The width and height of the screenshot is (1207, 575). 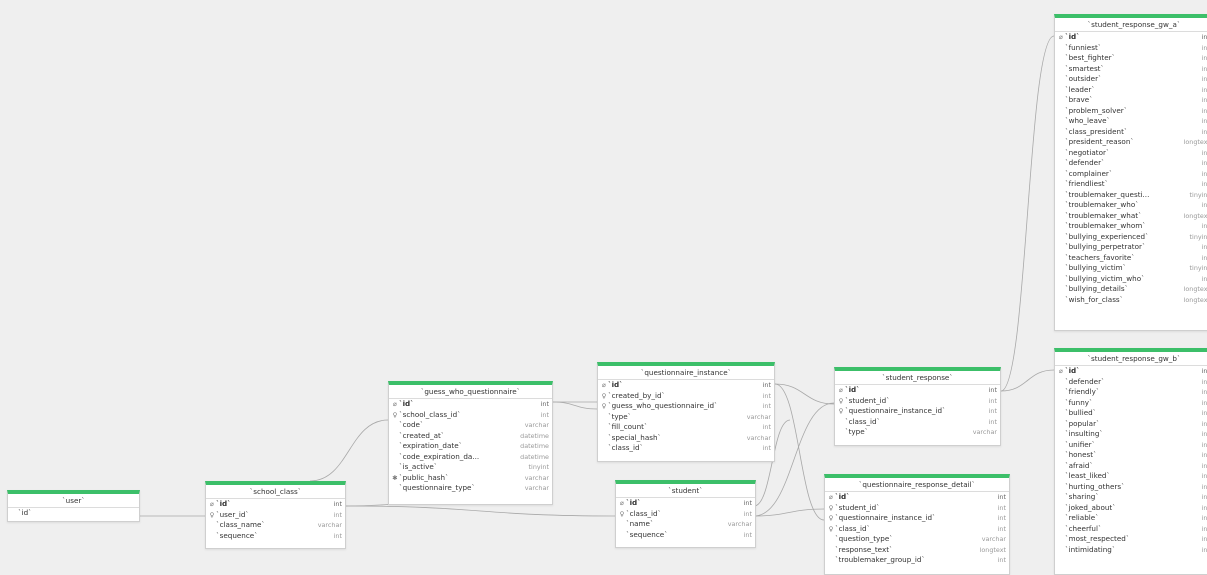 What do you see at coordinates (1131, 508) in the screenshot?
I see `column-row: `joked_about` int` at bounding box center [1131, 508].